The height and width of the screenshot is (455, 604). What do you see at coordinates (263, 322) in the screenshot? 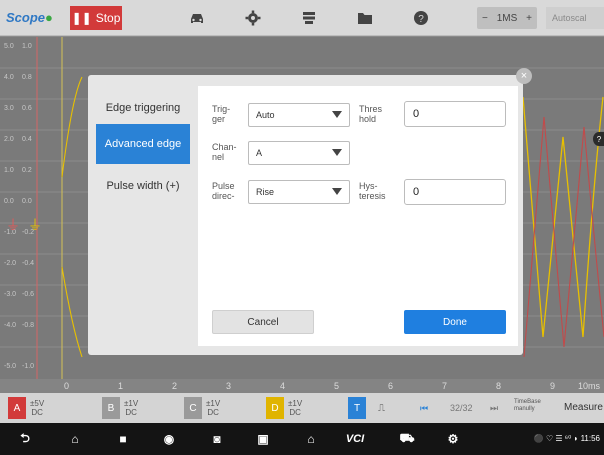
I see `cancel-button: Cancel` at bounding box center [263, 322].